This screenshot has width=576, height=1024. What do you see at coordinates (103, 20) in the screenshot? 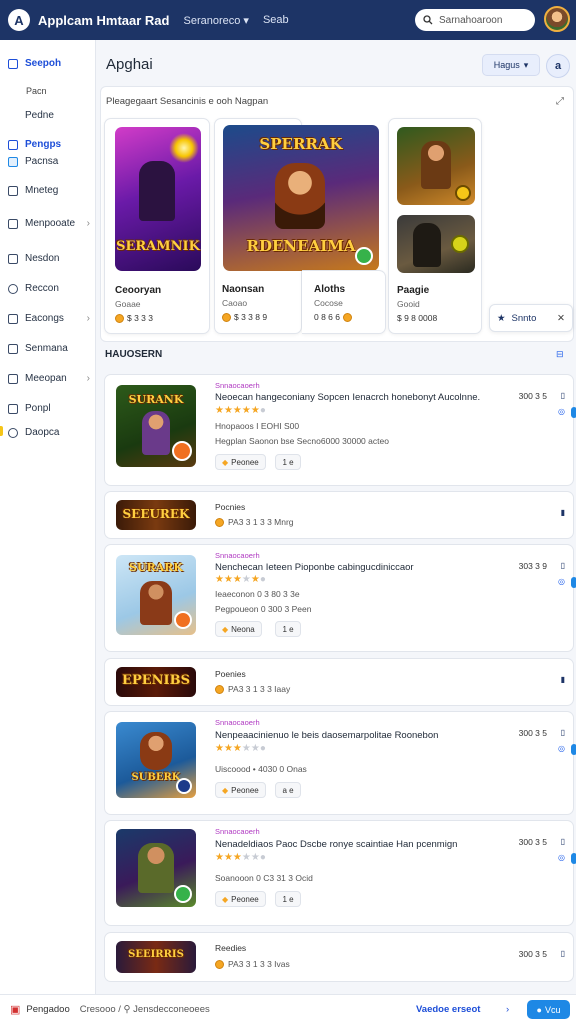
I see `app-brand: Applcam Hmtaar Rad` at bounding box center [103, 20].